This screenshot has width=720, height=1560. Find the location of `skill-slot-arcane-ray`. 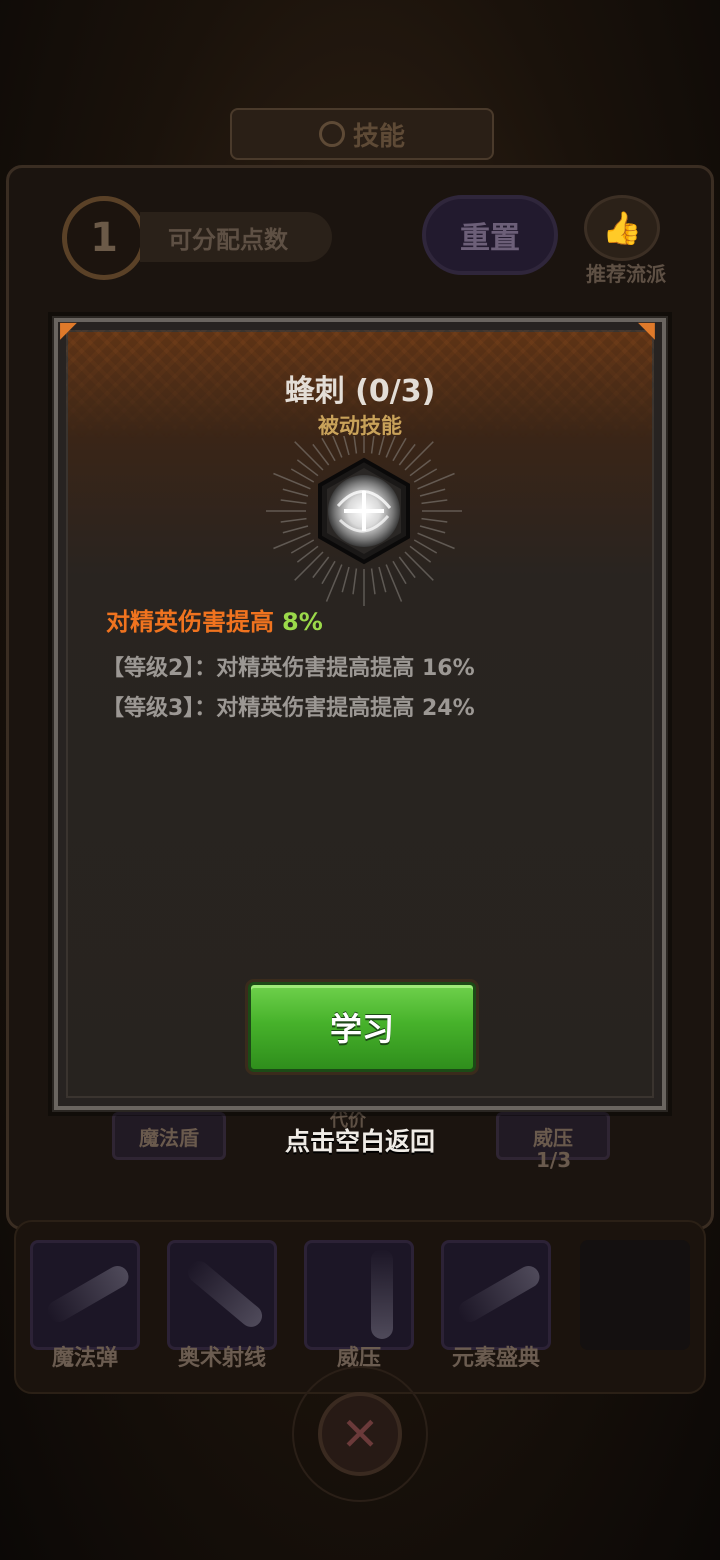

skill-slot-arcane-ray is located at coordinates (222, 1295).